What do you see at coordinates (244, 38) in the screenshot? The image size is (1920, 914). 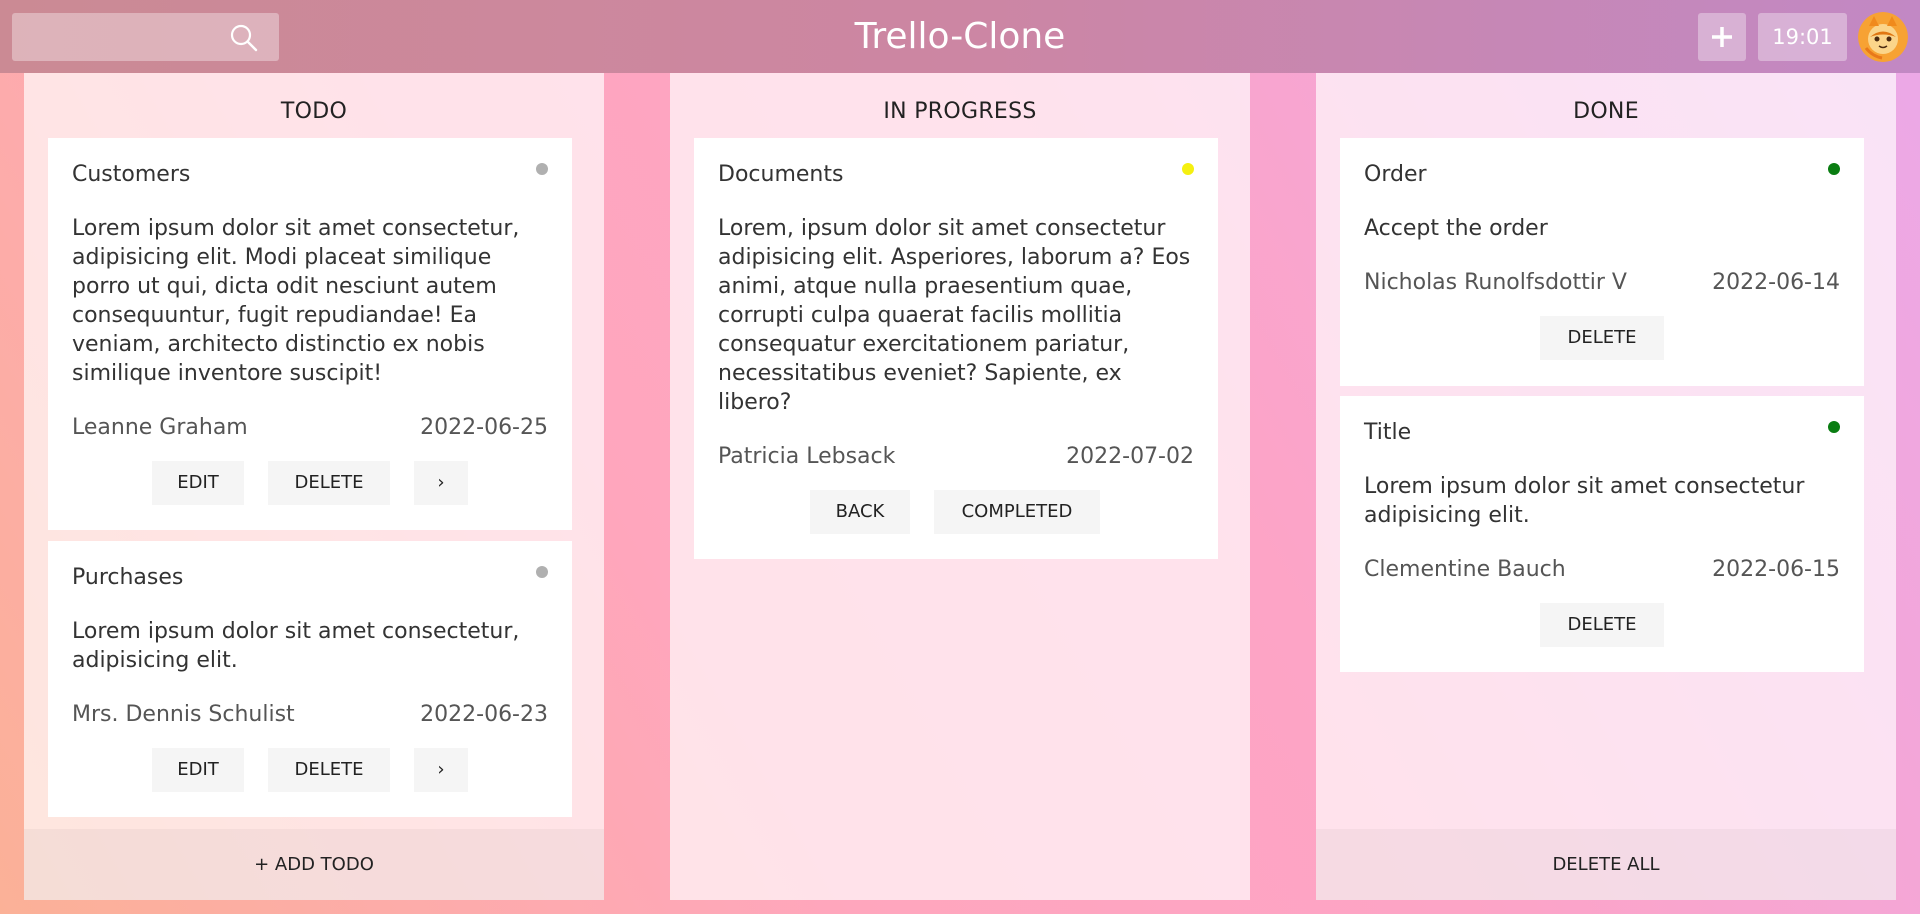 I see `search-icon` at bounding box center [244, 38].